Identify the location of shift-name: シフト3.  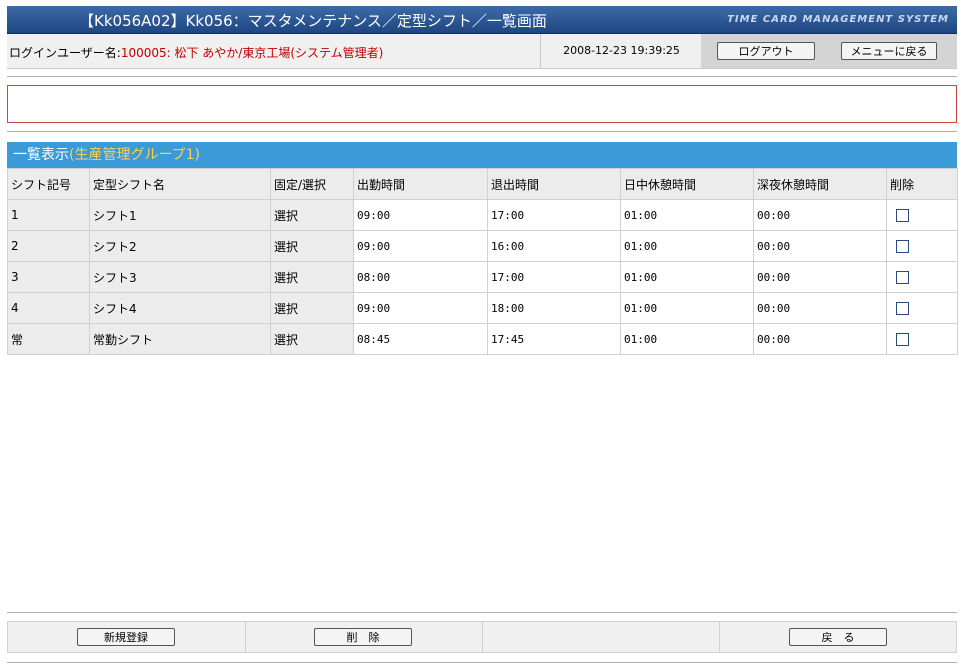
(180, 277).